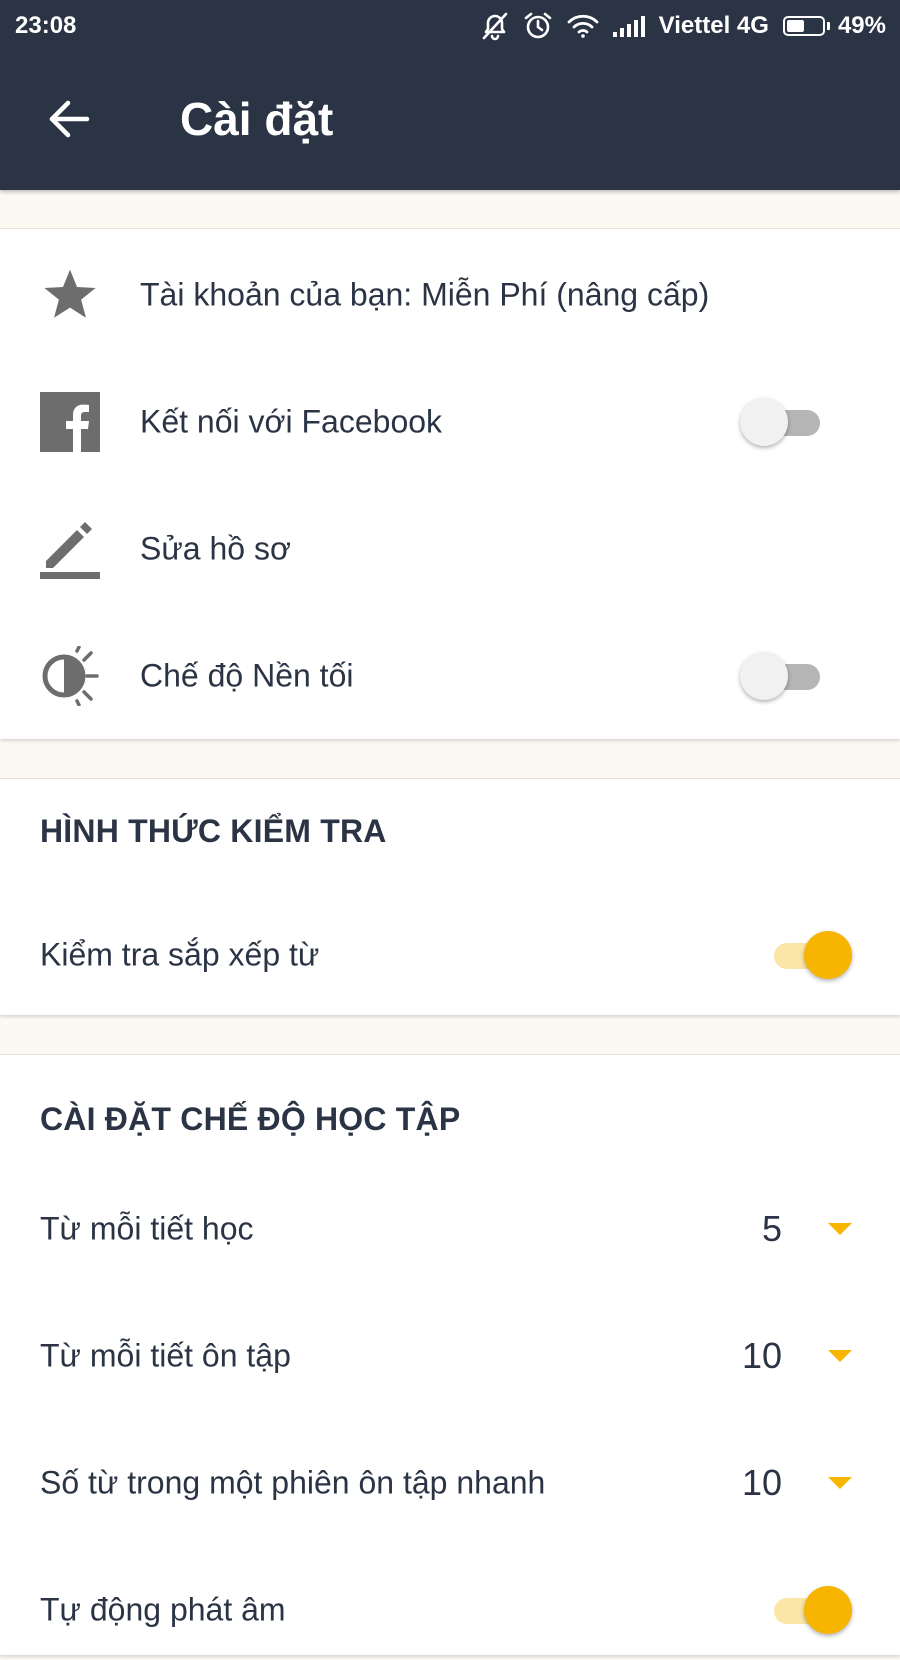  What do you see at coordinates (163, 1609) in the screenshot?
I see `auto-pronounce-label: Tự động phát âm` at bounding box center [163, 1609].